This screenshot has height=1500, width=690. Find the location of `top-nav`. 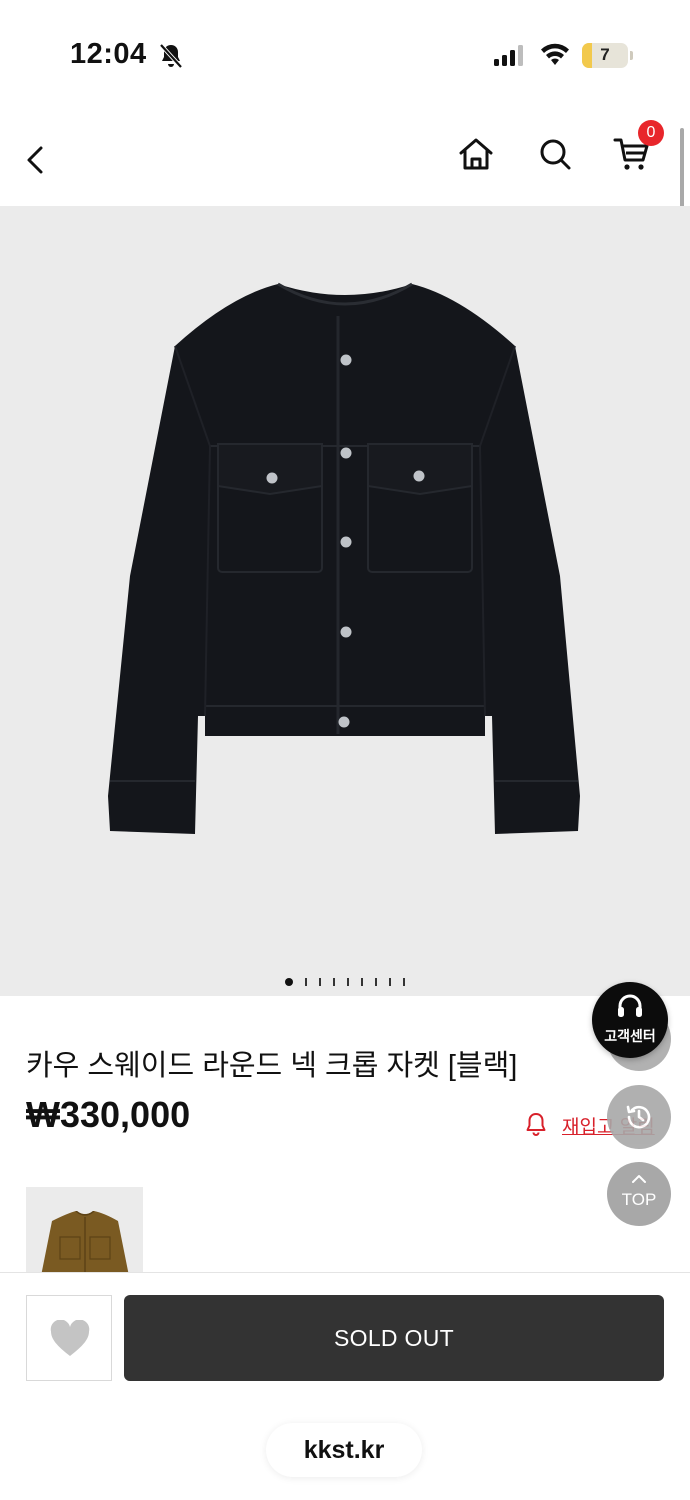

top-nav is located at coordinates (345, 158).